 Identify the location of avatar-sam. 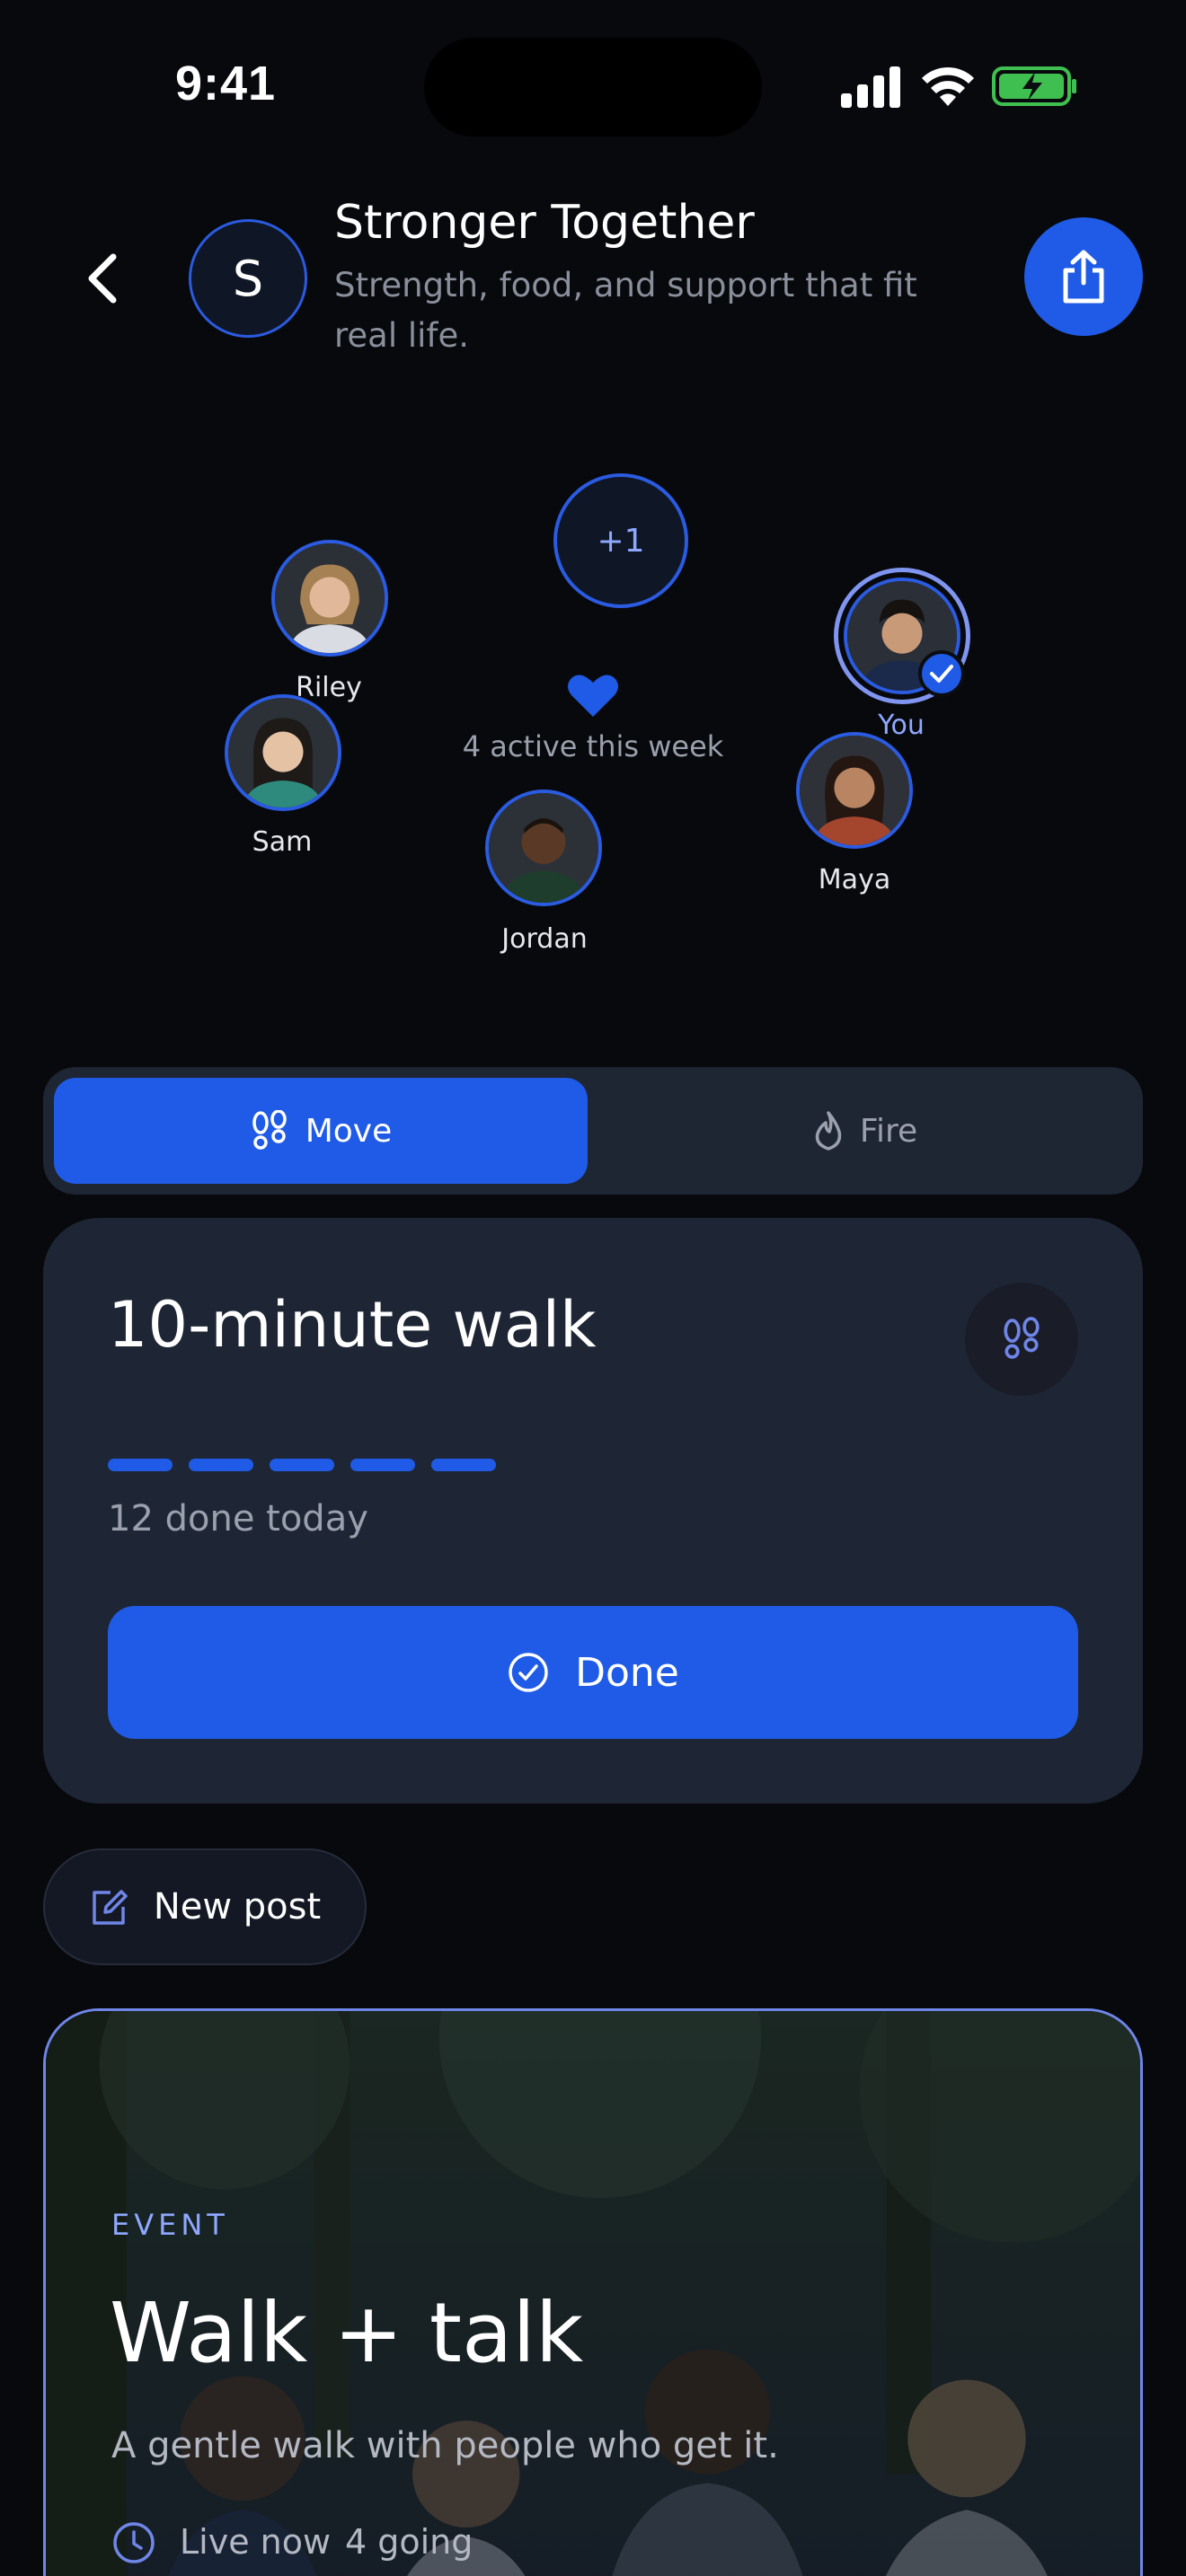
(283, 752).